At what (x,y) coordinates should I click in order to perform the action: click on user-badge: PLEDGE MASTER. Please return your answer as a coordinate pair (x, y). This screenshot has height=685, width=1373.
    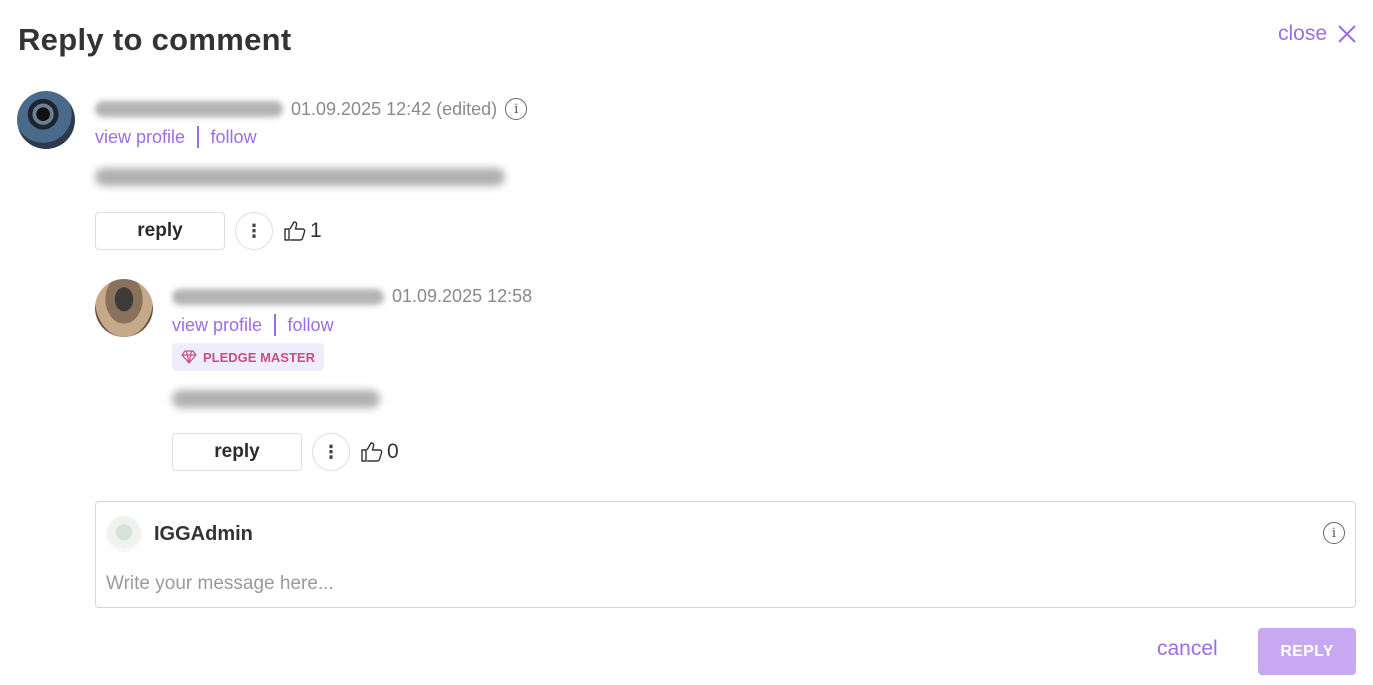
    Looking at the image, I should click on (248, 357).